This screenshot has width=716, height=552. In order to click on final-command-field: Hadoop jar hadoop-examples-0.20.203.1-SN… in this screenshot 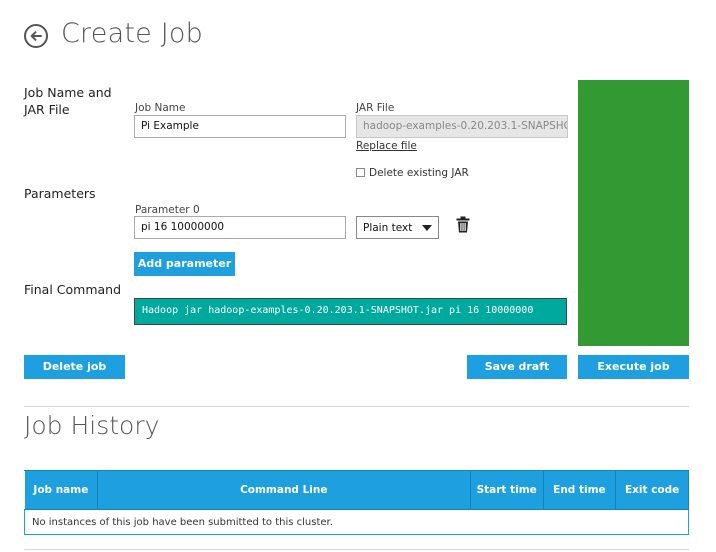, I will do `click(350, 311)`.